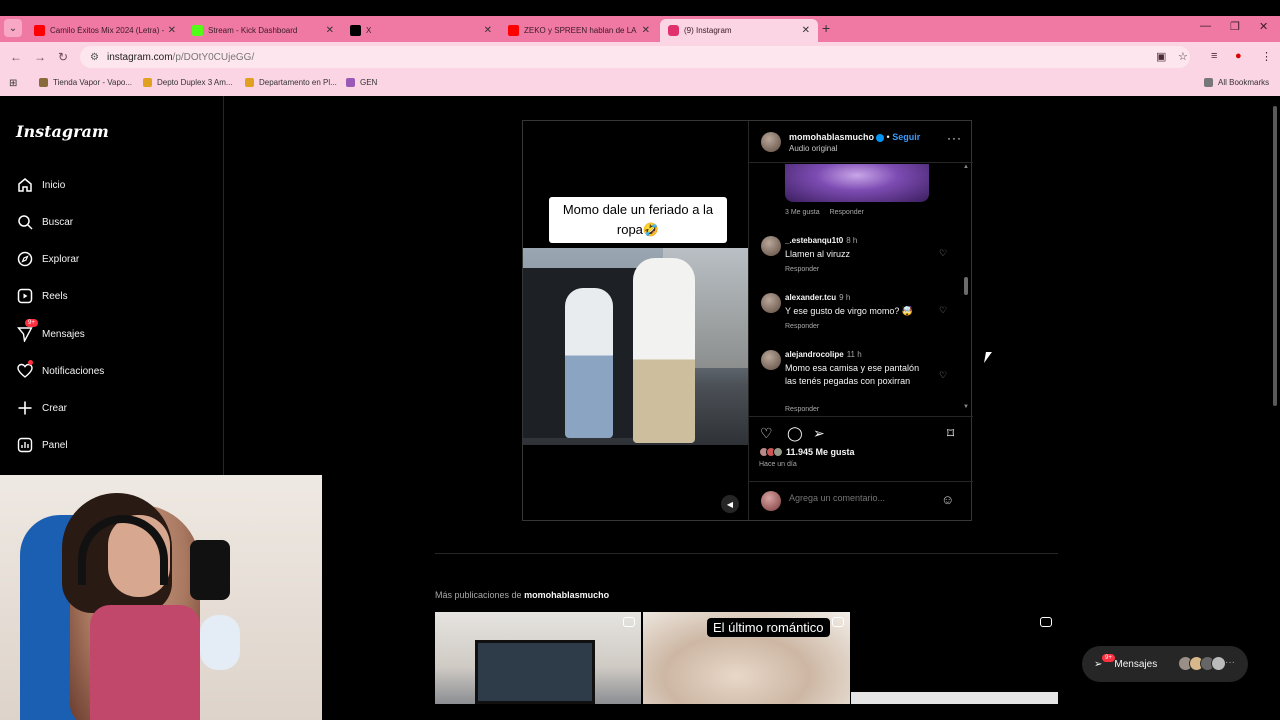  Describe the element at coordinates (807, 452) in the screenshot. I see `likes-count: 11.945 Me gusta` at that location.